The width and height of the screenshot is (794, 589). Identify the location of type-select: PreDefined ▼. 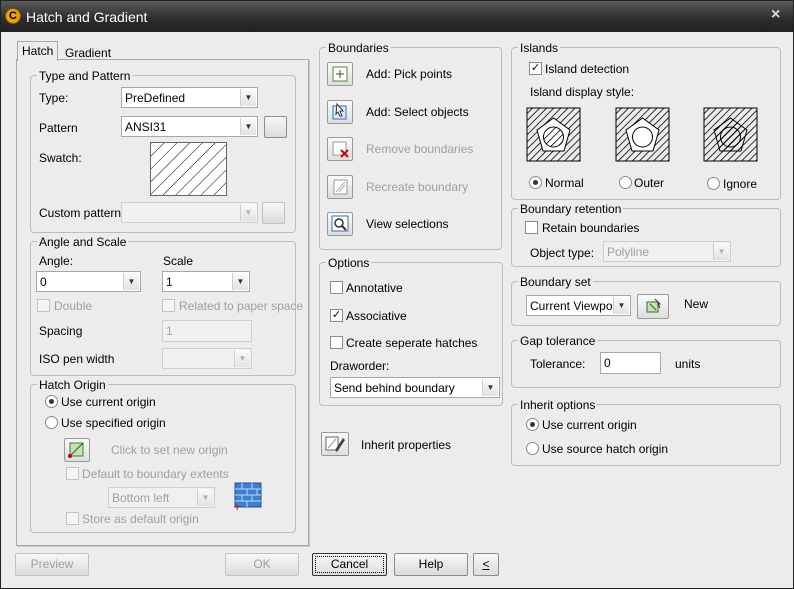
(189, 97).